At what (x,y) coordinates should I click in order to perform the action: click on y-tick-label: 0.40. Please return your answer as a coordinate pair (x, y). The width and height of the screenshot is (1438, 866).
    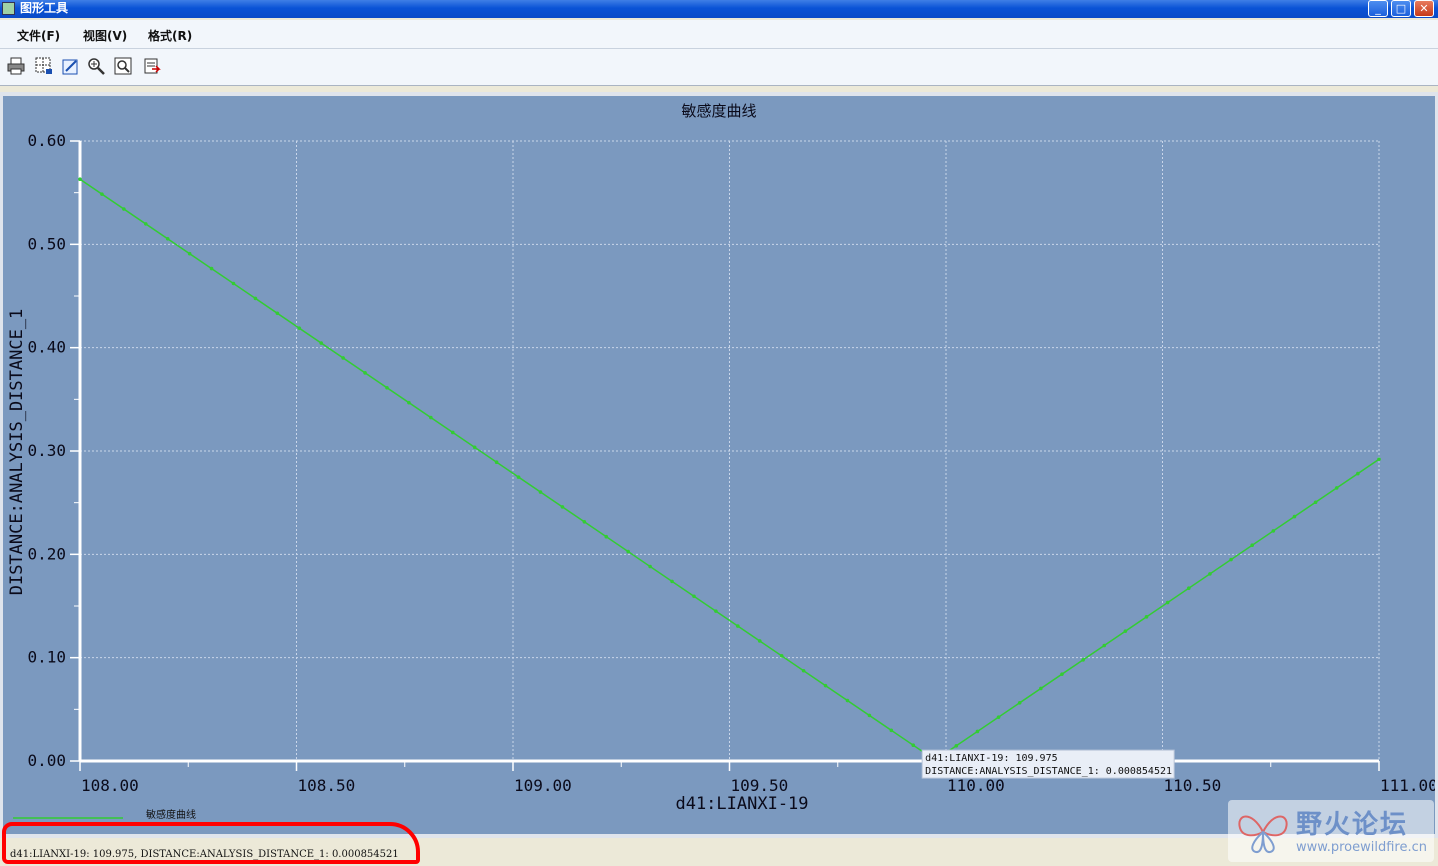
    Looking at the image, I should click on (46, 347).